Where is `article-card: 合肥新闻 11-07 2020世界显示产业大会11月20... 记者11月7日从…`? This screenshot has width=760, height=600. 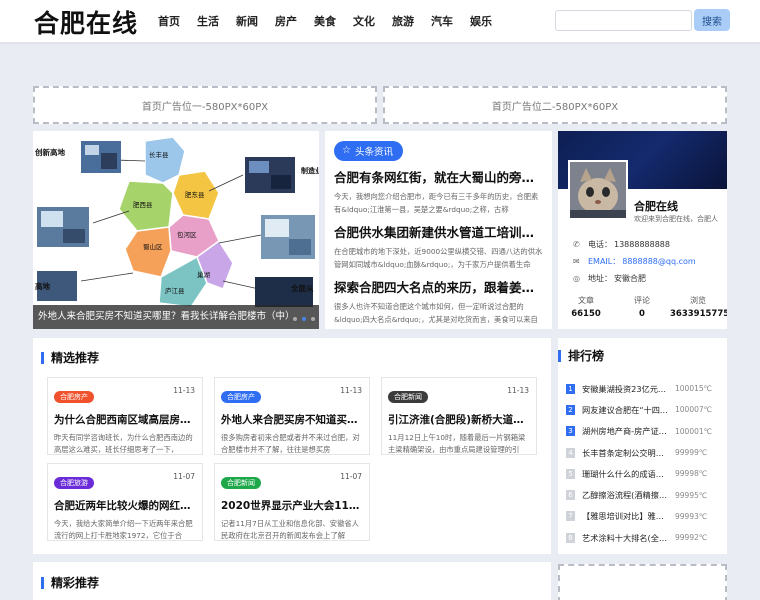
article-card: 合肥新闻 11-07 2020世界显示产业大会11月20... 记者11月7日从… is located at coordinates (292, 502).